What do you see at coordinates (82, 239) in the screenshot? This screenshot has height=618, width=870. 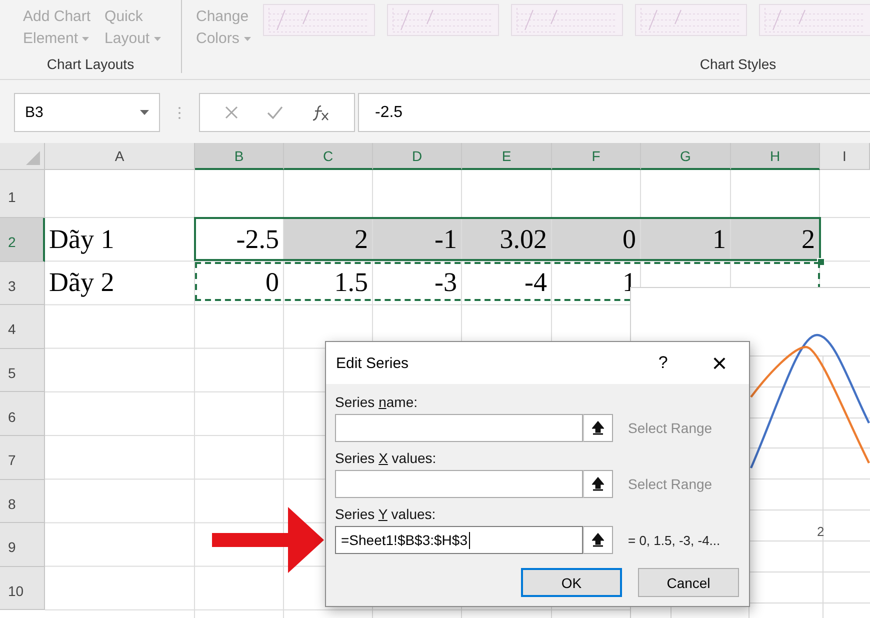 I see `cell-text: Dãy 1` at bounding box center [82, 239].